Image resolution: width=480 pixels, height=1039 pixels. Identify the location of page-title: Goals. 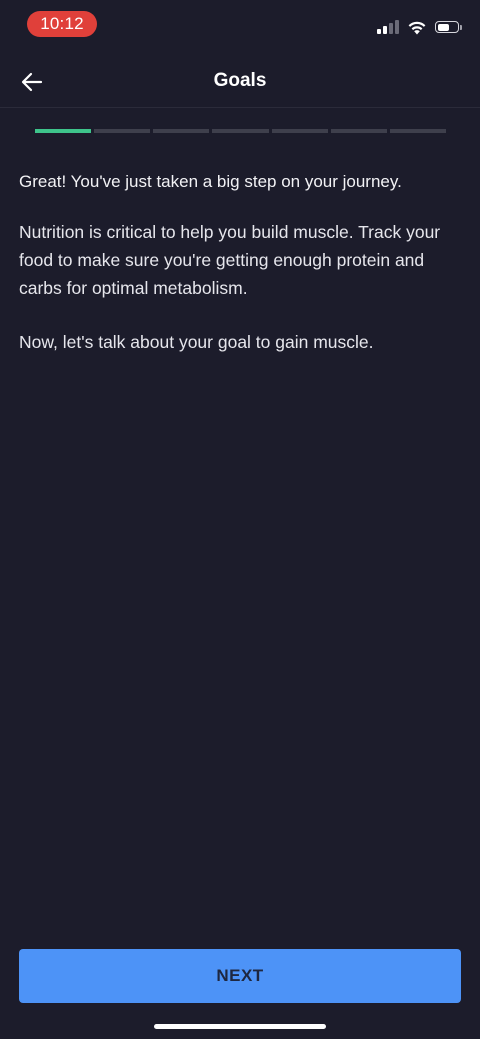
(240, 80).